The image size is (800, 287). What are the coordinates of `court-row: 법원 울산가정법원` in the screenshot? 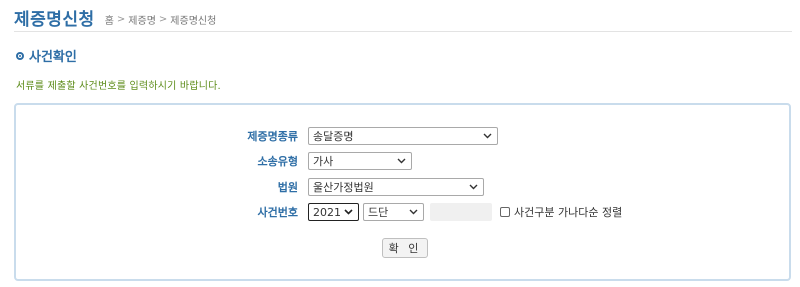 It's located at (250, 187).